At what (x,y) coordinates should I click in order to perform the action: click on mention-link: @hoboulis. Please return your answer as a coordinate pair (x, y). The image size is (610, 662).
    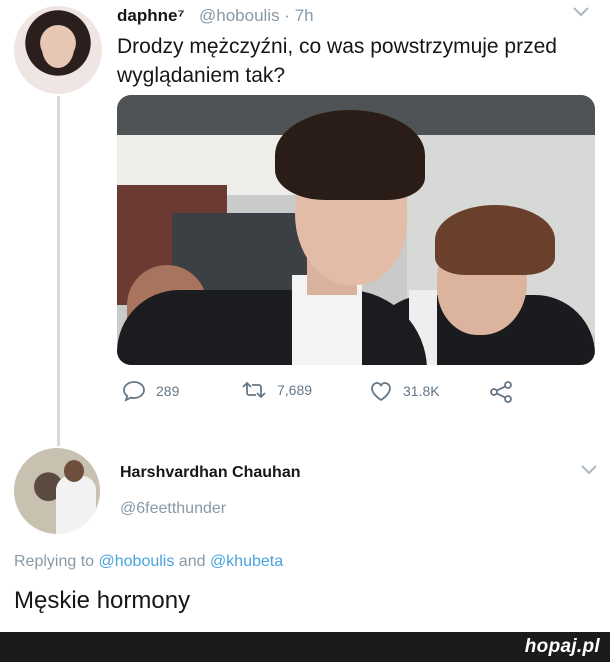
    Looking at the image, I should click on (137, 561).